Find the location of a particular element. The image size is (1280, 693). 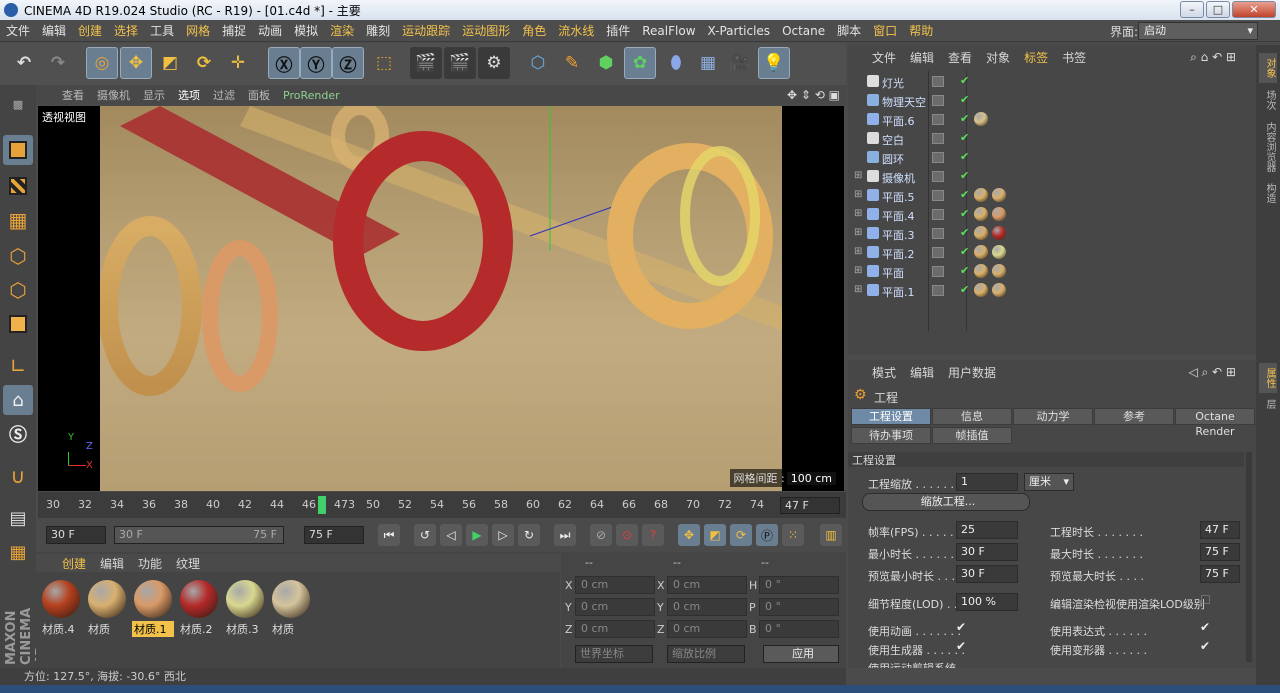

object-row: ⊞ 平面.4 ✔ is located at coordinates (1054, 214).